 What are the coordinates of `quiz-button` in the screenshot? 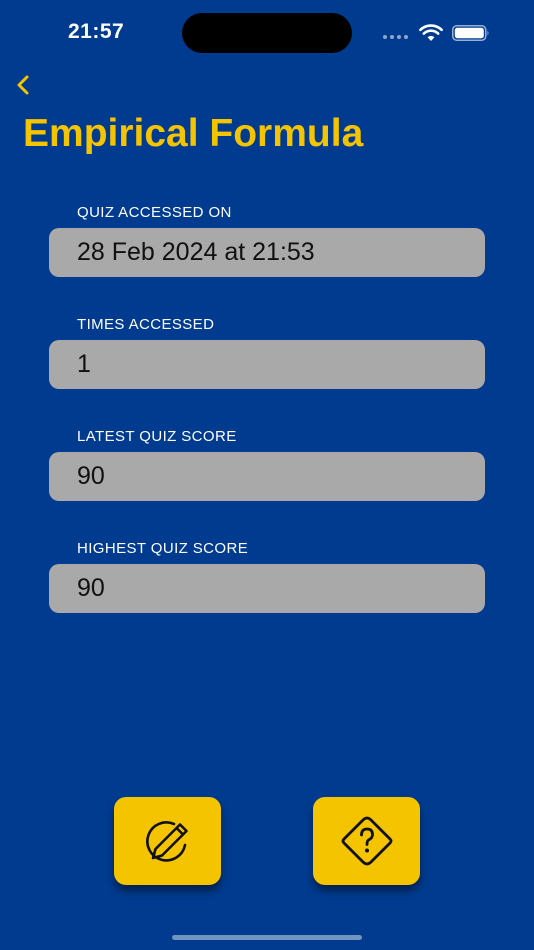 It's located at (366, 841).